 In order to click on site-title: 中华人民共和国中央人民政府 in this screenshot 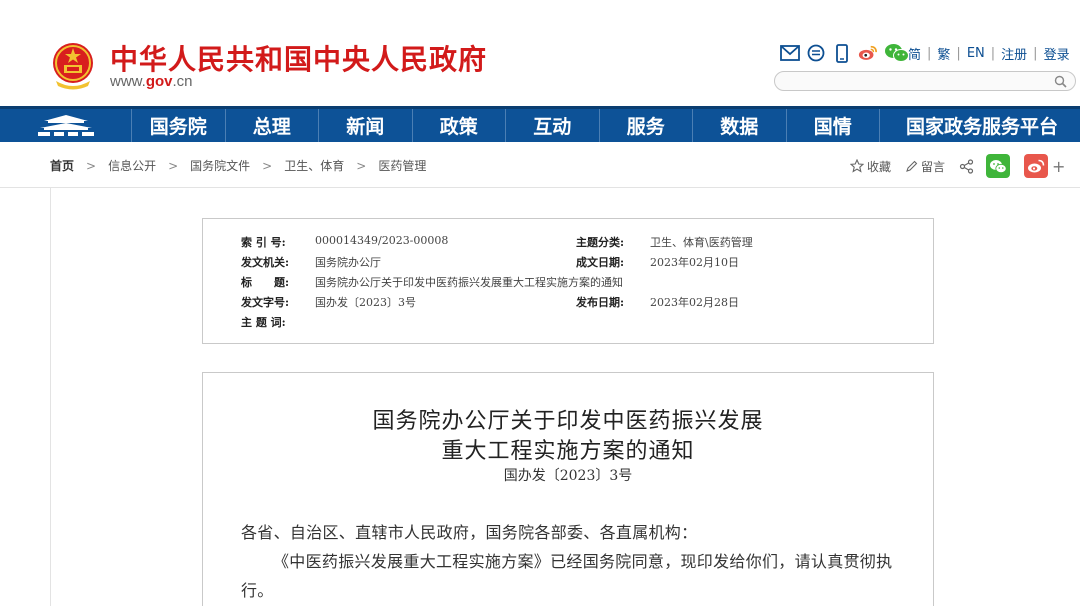, I will do `click(298, 58)`.